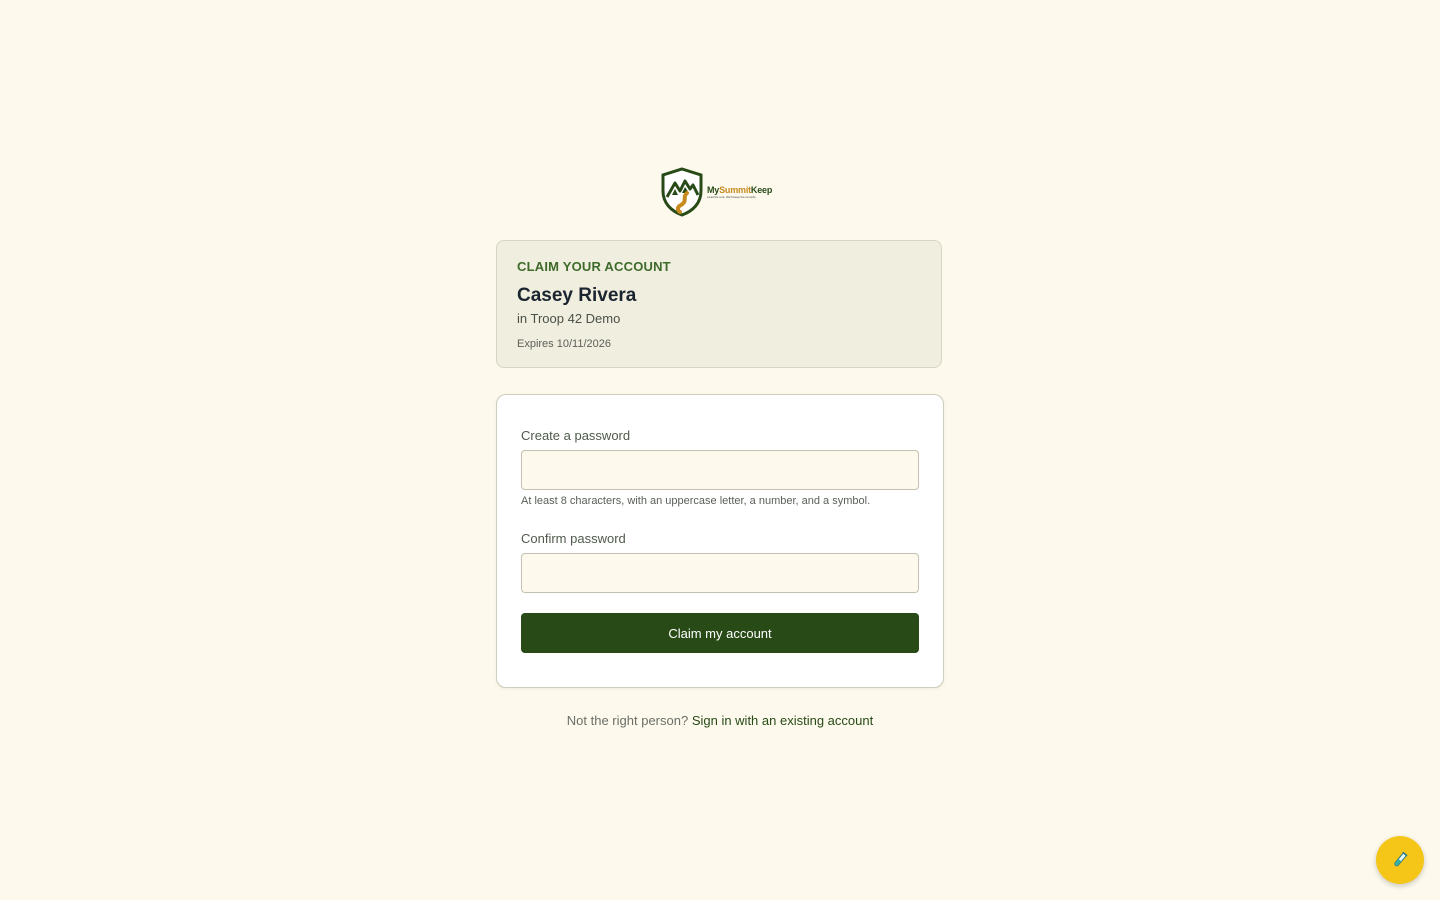 The width and height of the screenshot is (1440, 900). What do you see at coordinates (594, 266) in the screenshot?
I see `claim-eyebrow: CLAIM YOUR ACCOUNT` at bounding box center [594, 266].